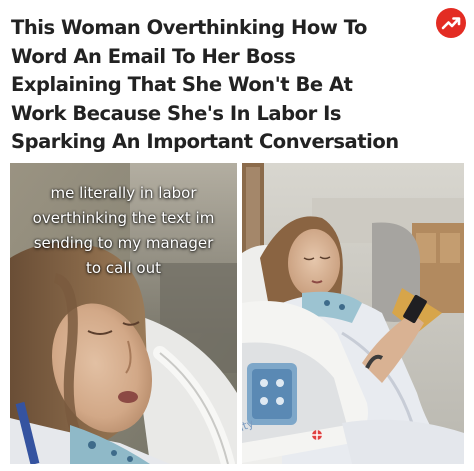  What do you see at coordinates (182, 84) in the screenshot?
I see `headline-line: Explaining That She Won't Be At` at bounding box center [182, 84].